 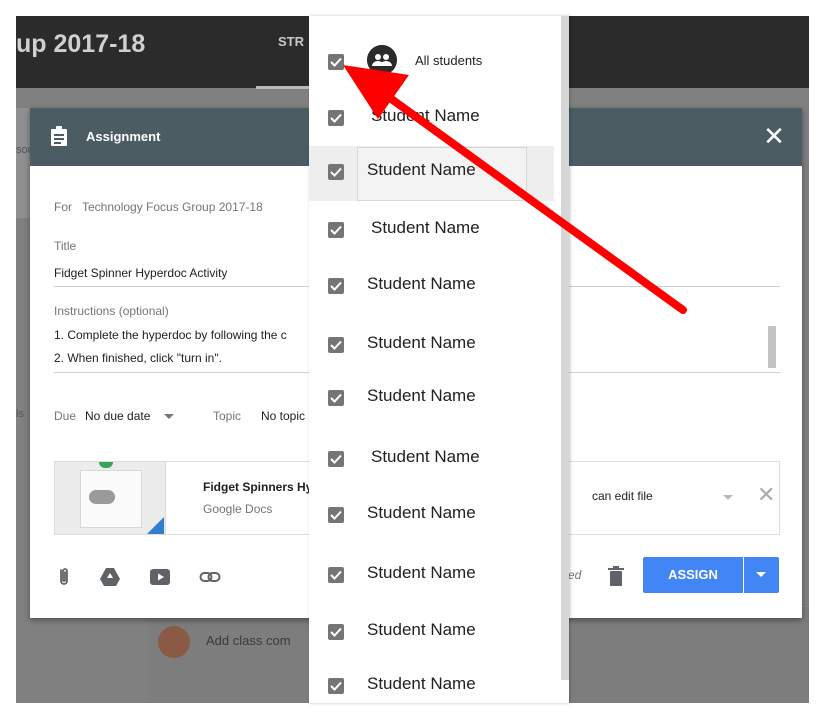 What do you see at coordinates (65, 246) in the screenshot?
I see `title-label: Title` at bounding box center [65, 246].